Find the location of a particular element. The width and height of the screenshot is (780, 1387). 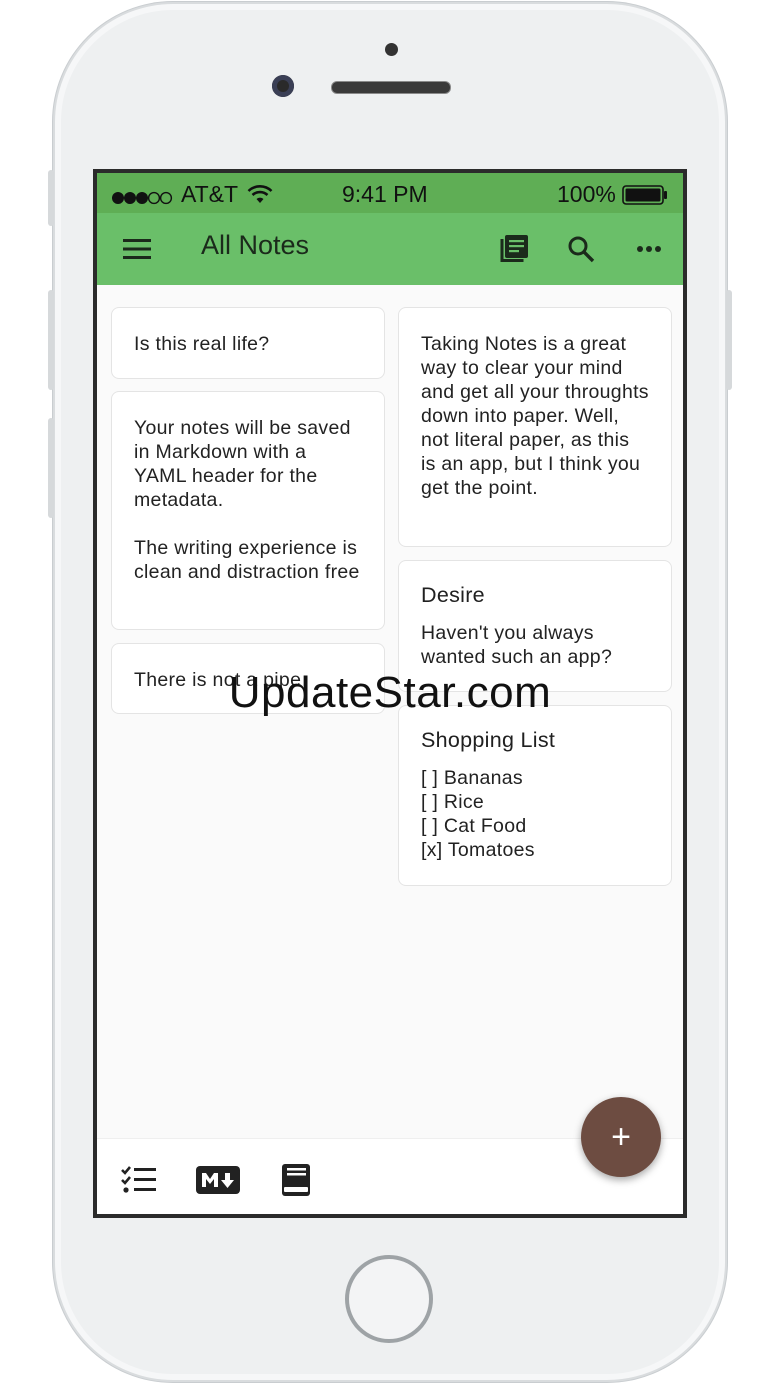

note-card: Is this real life? is located at coordinates (248, 343).